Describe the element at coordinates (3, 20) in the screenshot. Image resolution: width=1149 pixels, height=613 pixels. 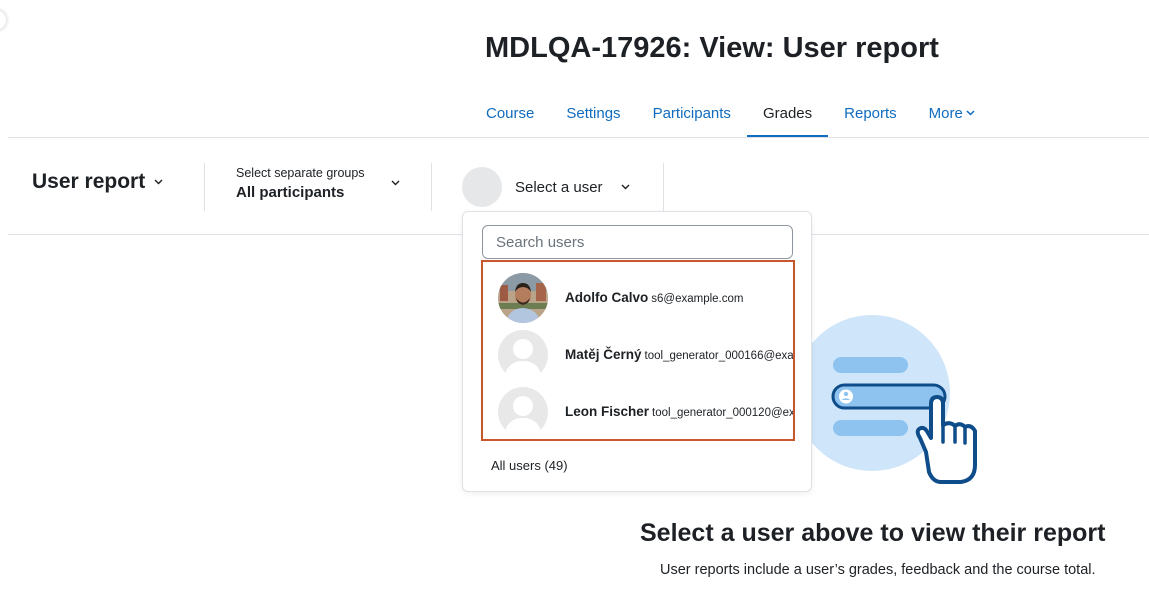
I see `corner-handle` at that location.